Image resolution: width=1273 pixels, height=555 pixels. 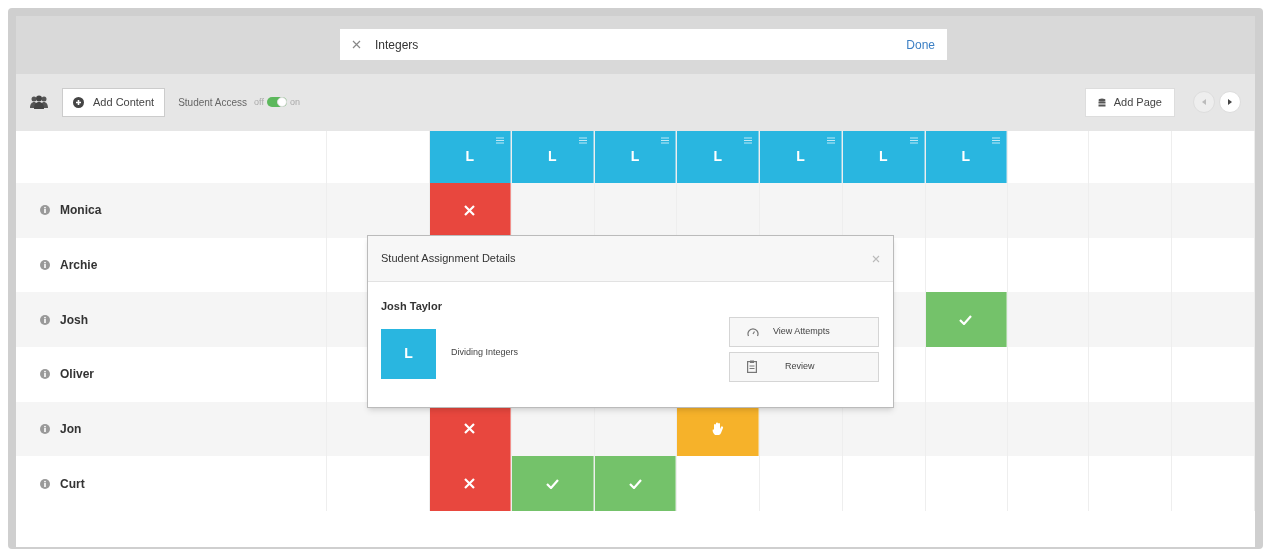 What do you see at coordinates (753, 331) in the screenshot?
I see `gauge-icon` at bounding box center [753, 331].